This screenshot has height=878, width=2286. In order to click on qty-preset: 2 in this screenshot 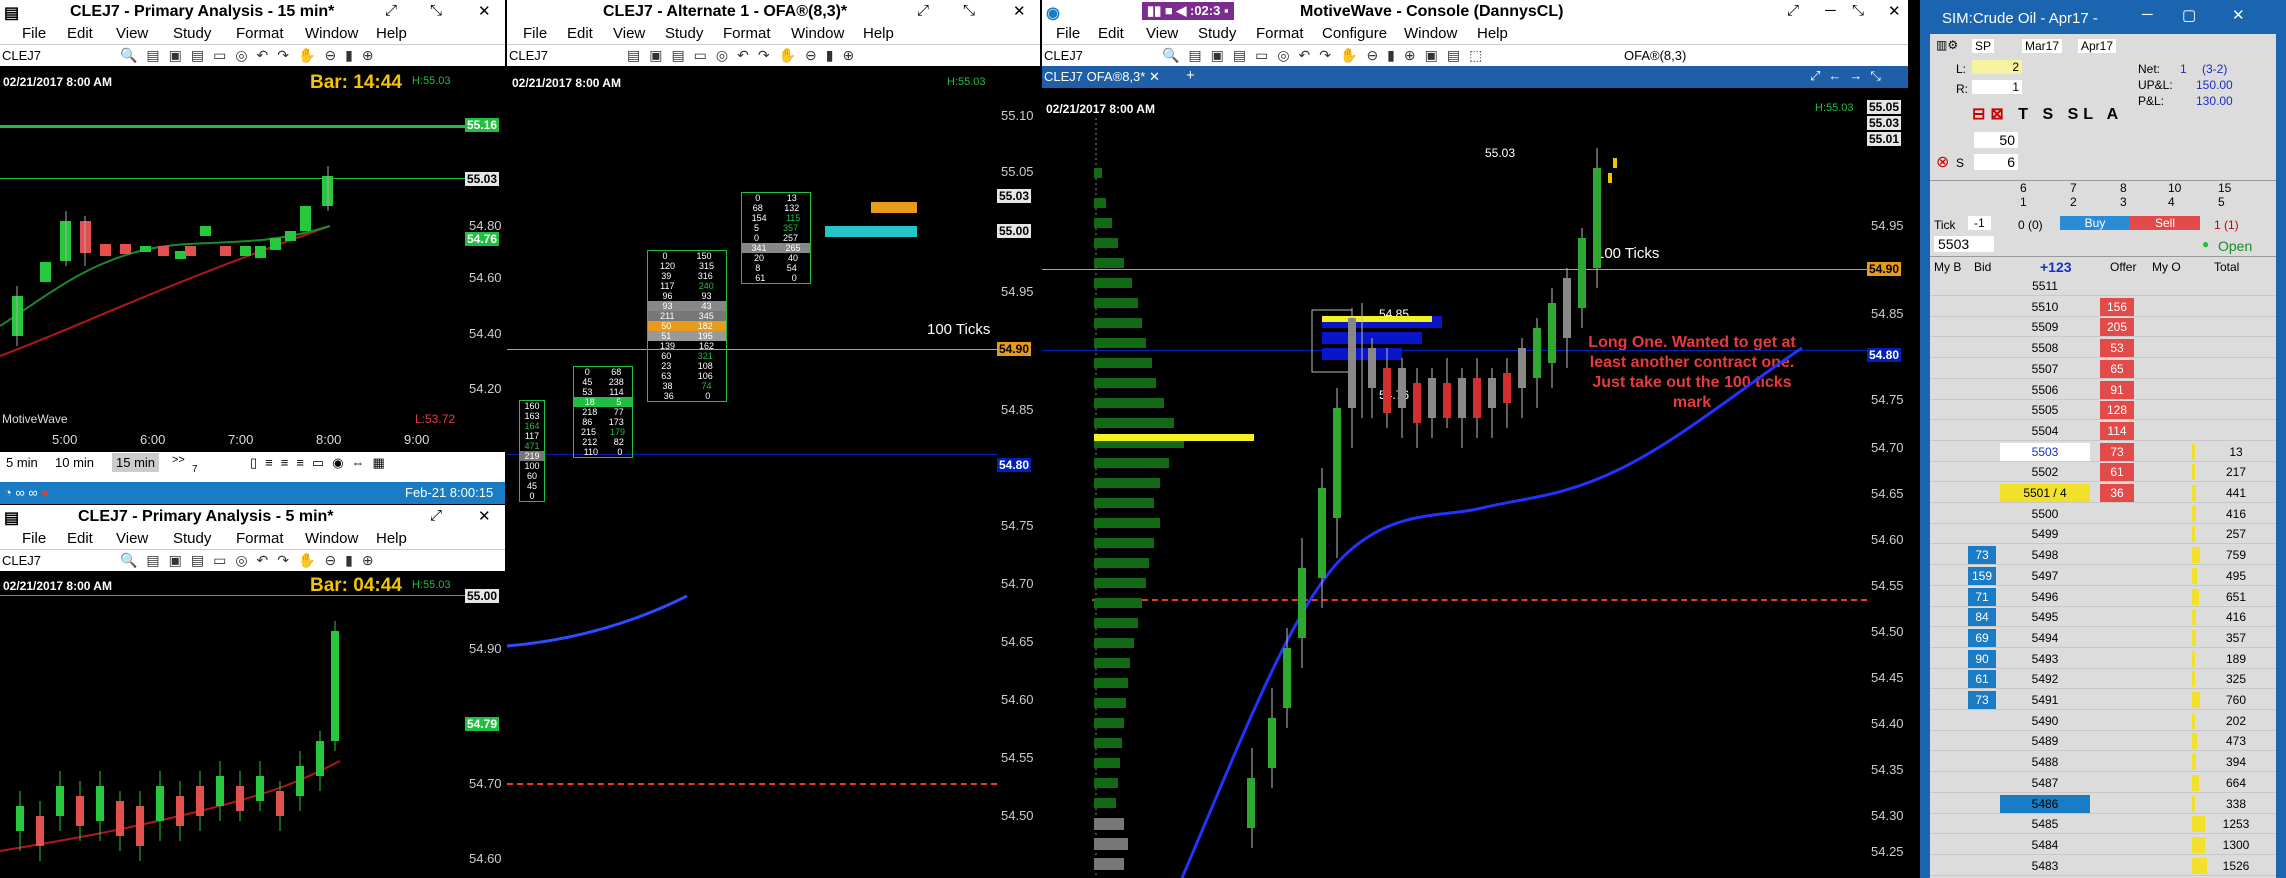, I will do `click(2073, 202)`.